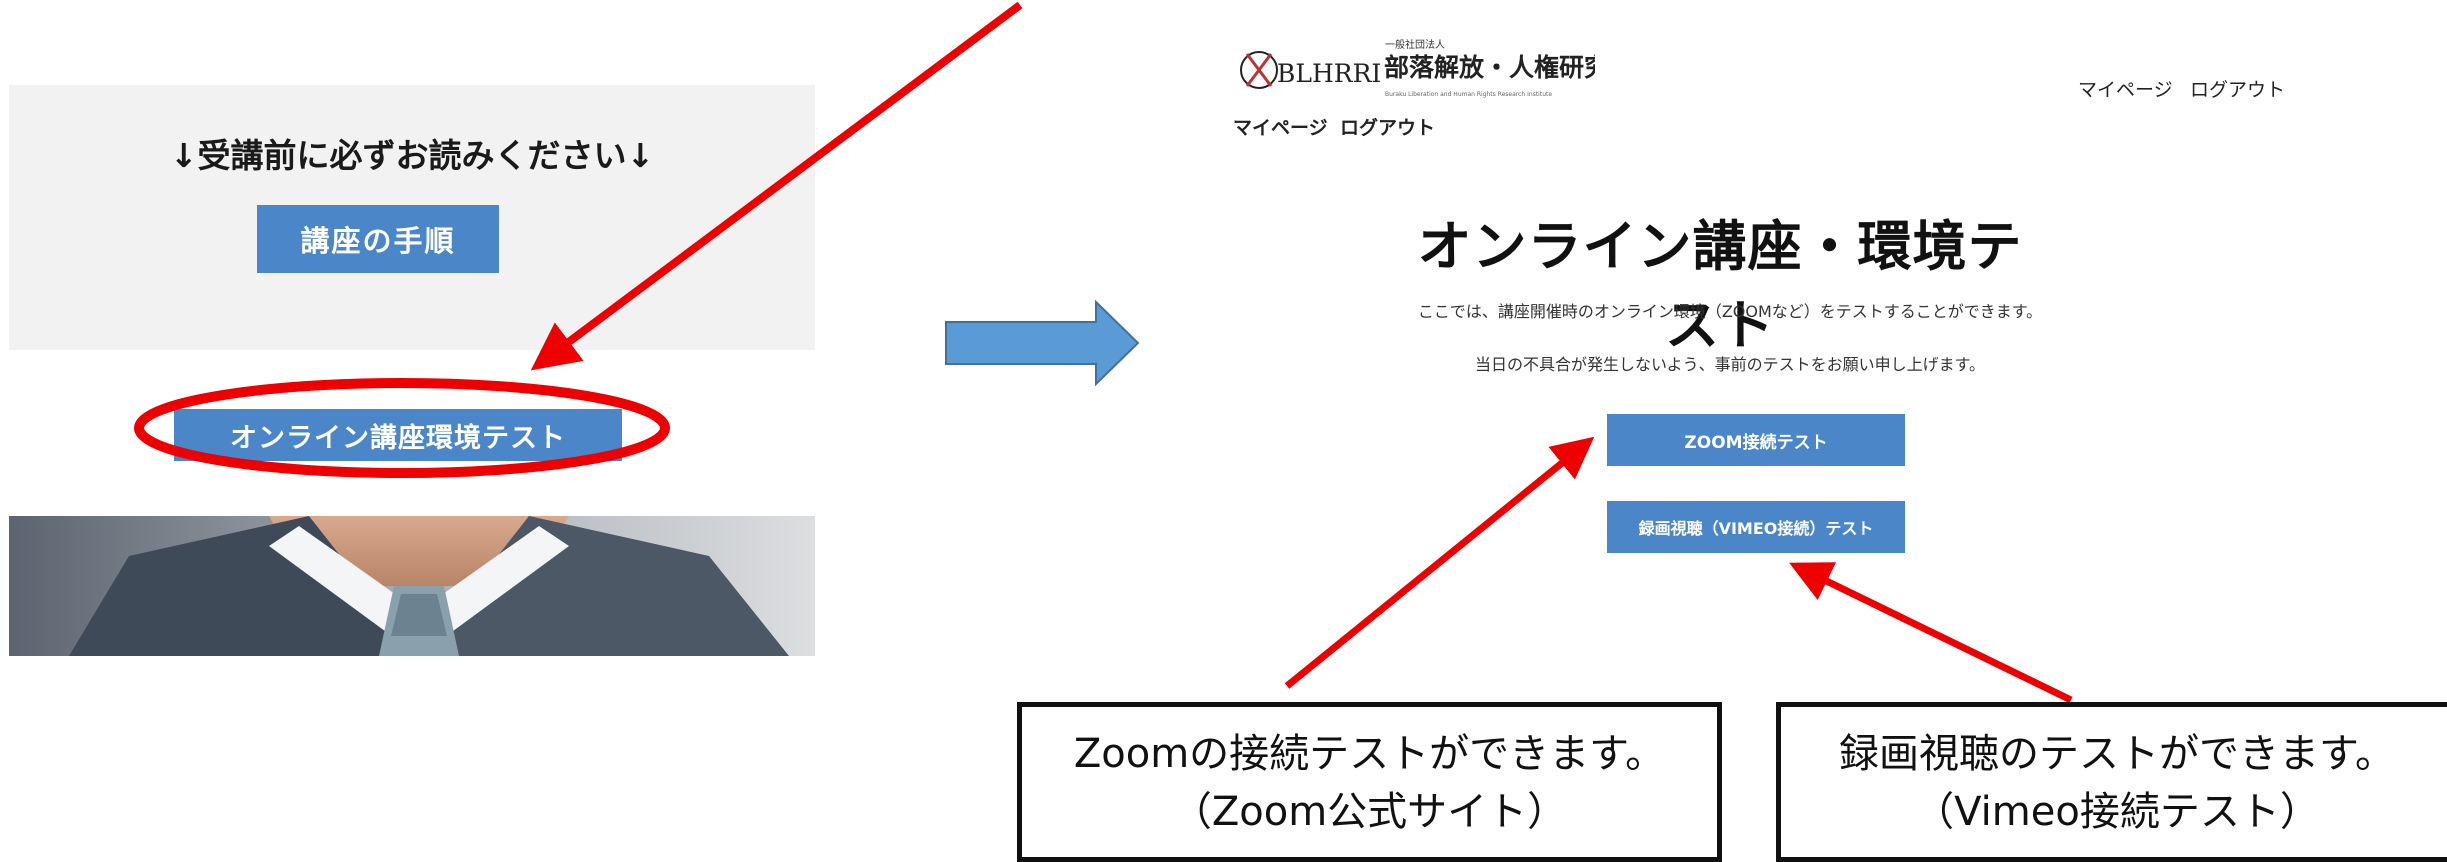 The height and width of the screenshot is (862, 2447). Describe the element at coordinates (1369, 812) in the screenshot. I see `zoom-callout-line2: （Zoom公式サイト）` at that location.